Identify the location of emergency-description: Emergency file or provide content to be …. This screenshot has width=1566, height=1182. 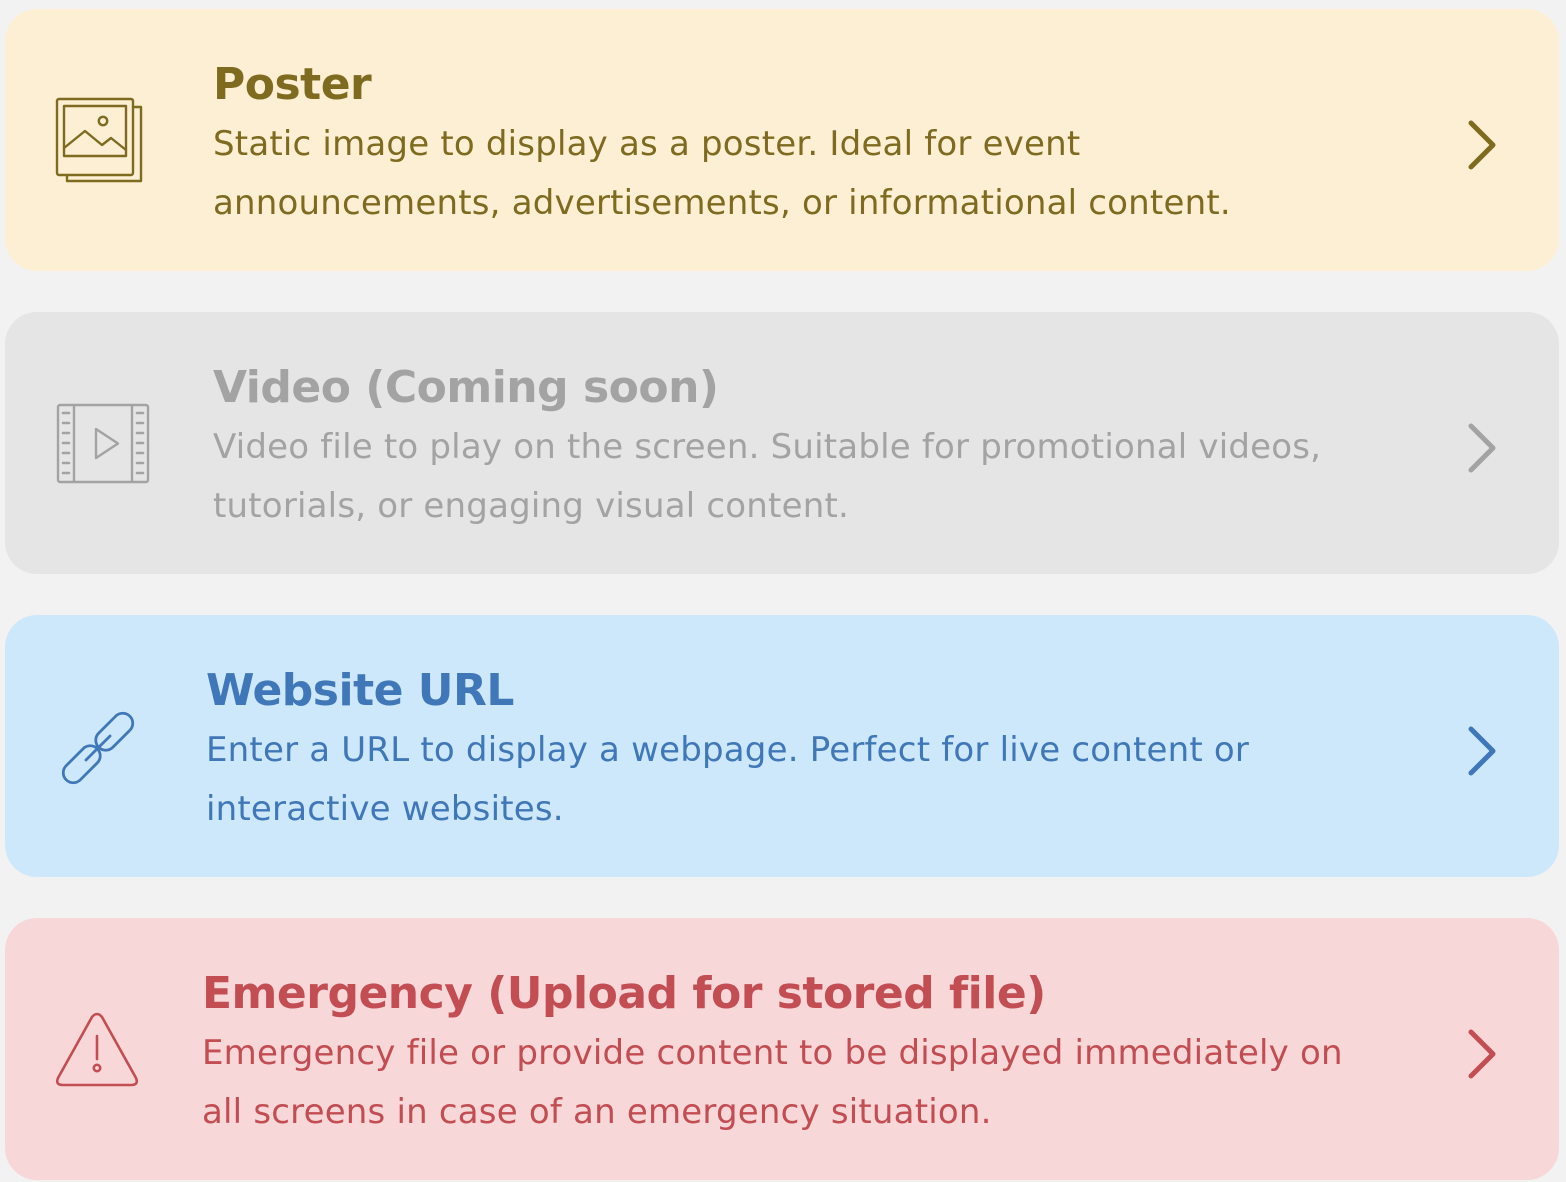
(772, 1082).